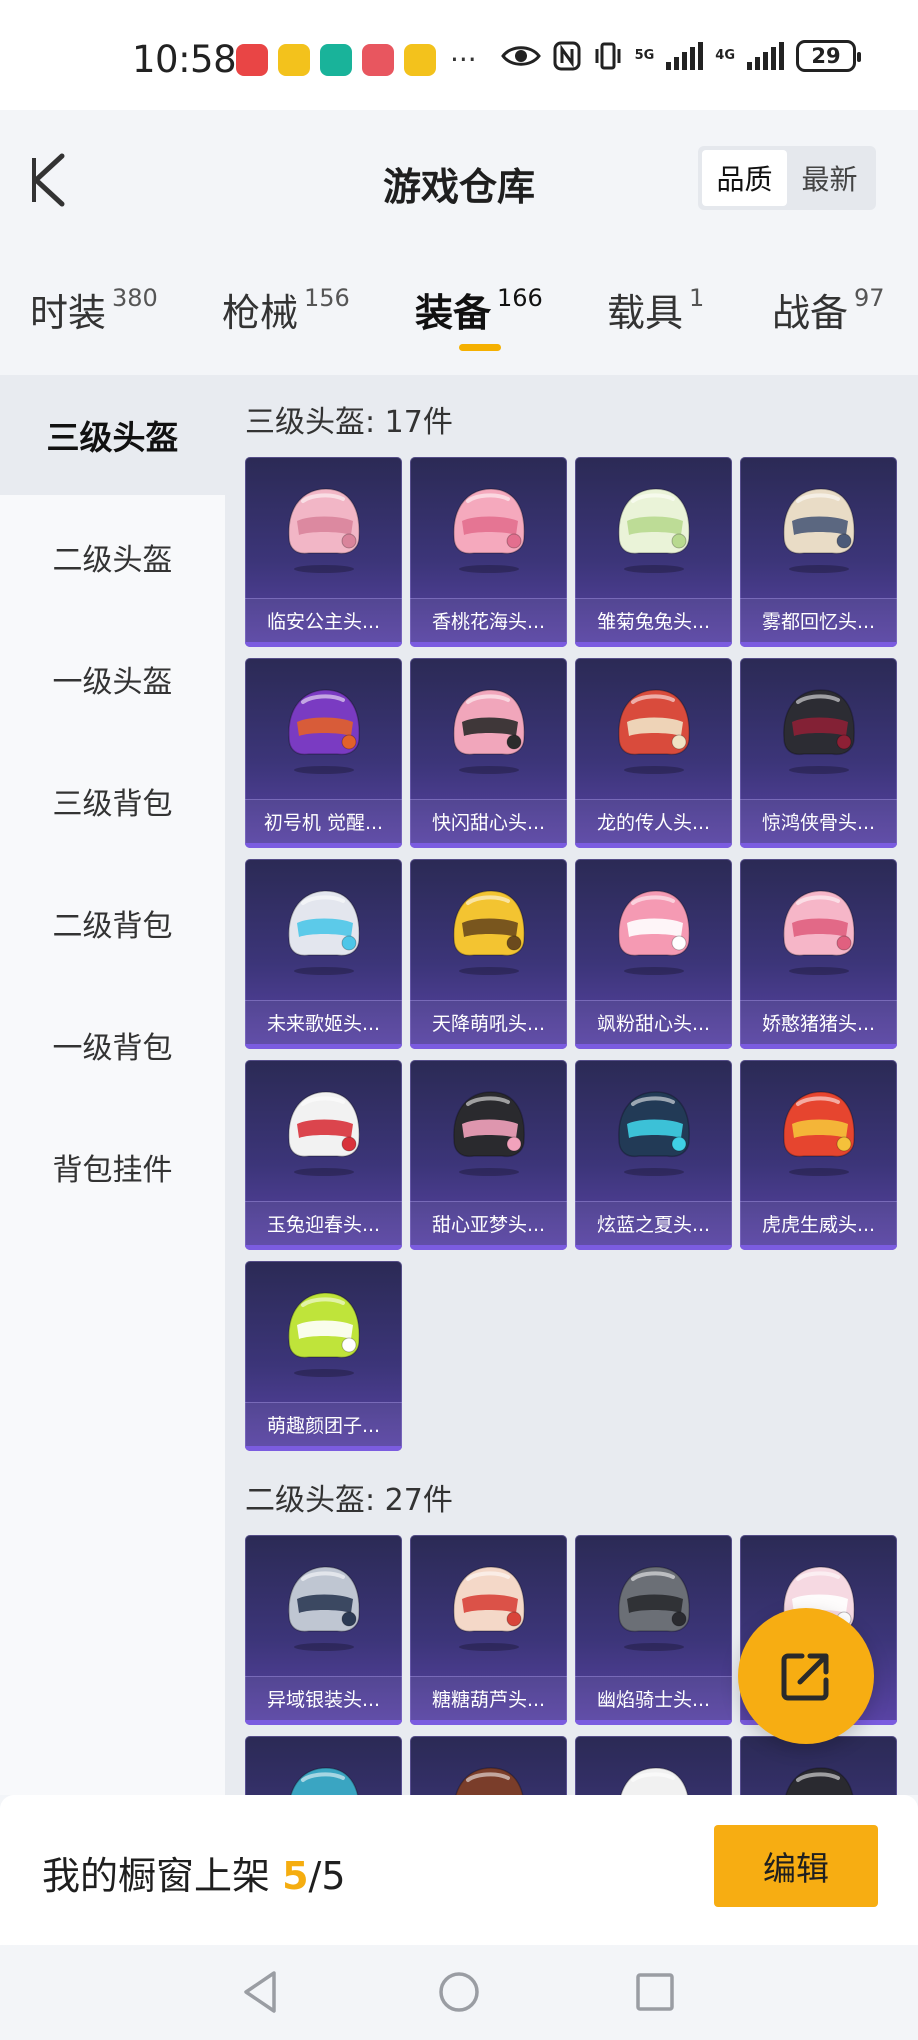  I want to click on more-notifications-indicator: ···, so click(463, 59).